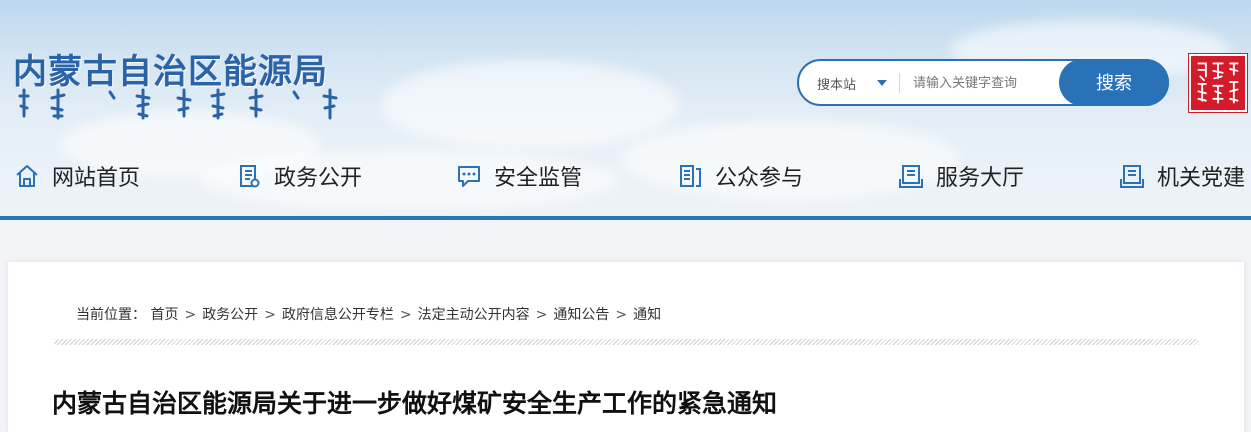 This screenshot has width=1251, height=432. What do you see at coordinates (1201, 178) in the screenshot?
I see `nav-label: 机关党建` at bounding box center [1201, 178].